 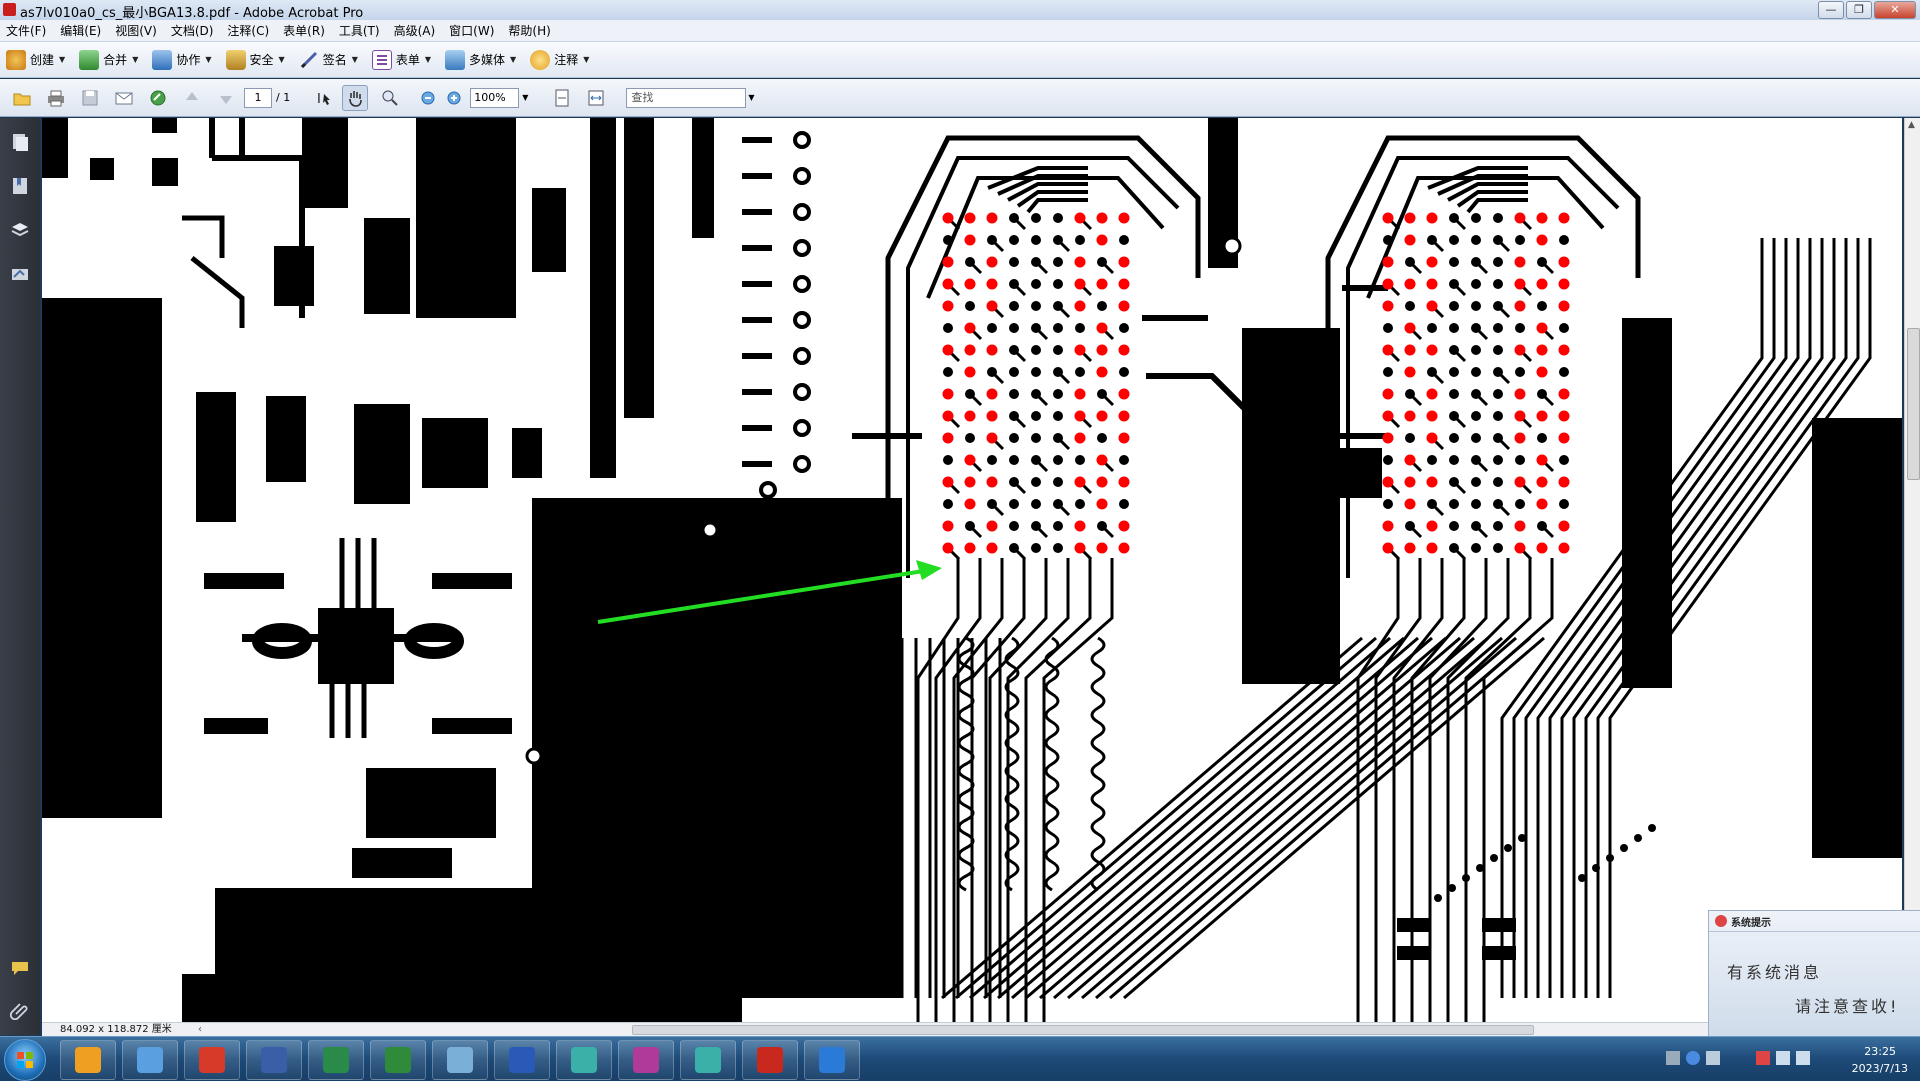 I want to click on pads-layout-icon, so click(x=336, y=1060).